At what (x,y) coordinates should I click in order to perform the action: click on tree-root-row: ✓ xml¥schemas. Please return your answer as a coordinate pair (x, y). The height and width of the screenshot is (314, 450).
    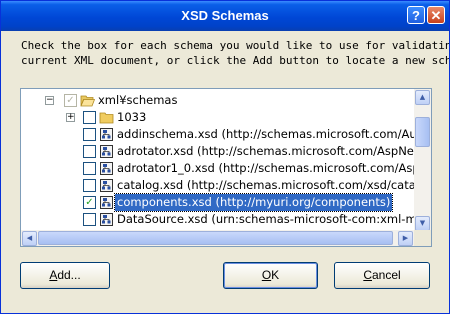
    Looking at the image, I should click on (164, 100).